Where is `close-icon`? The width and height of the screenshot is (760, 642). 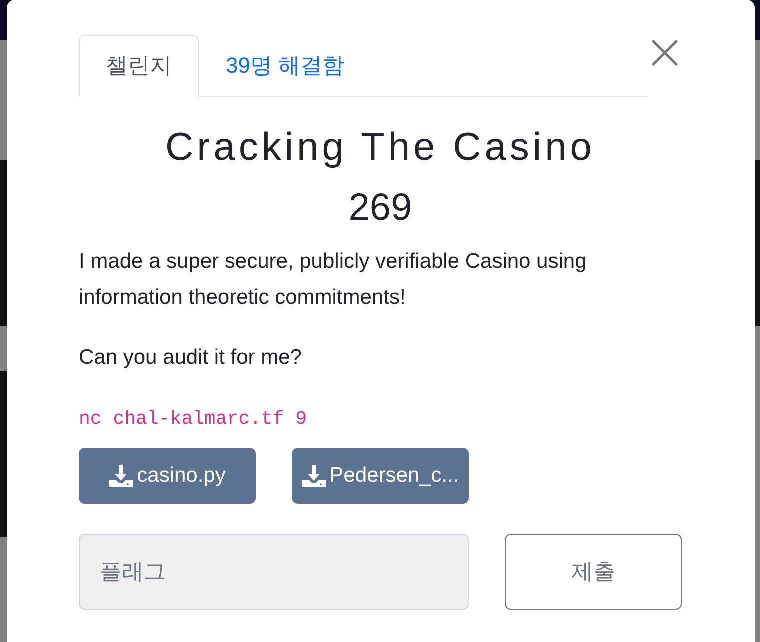 close-icon is located at coordinates (665, 53).